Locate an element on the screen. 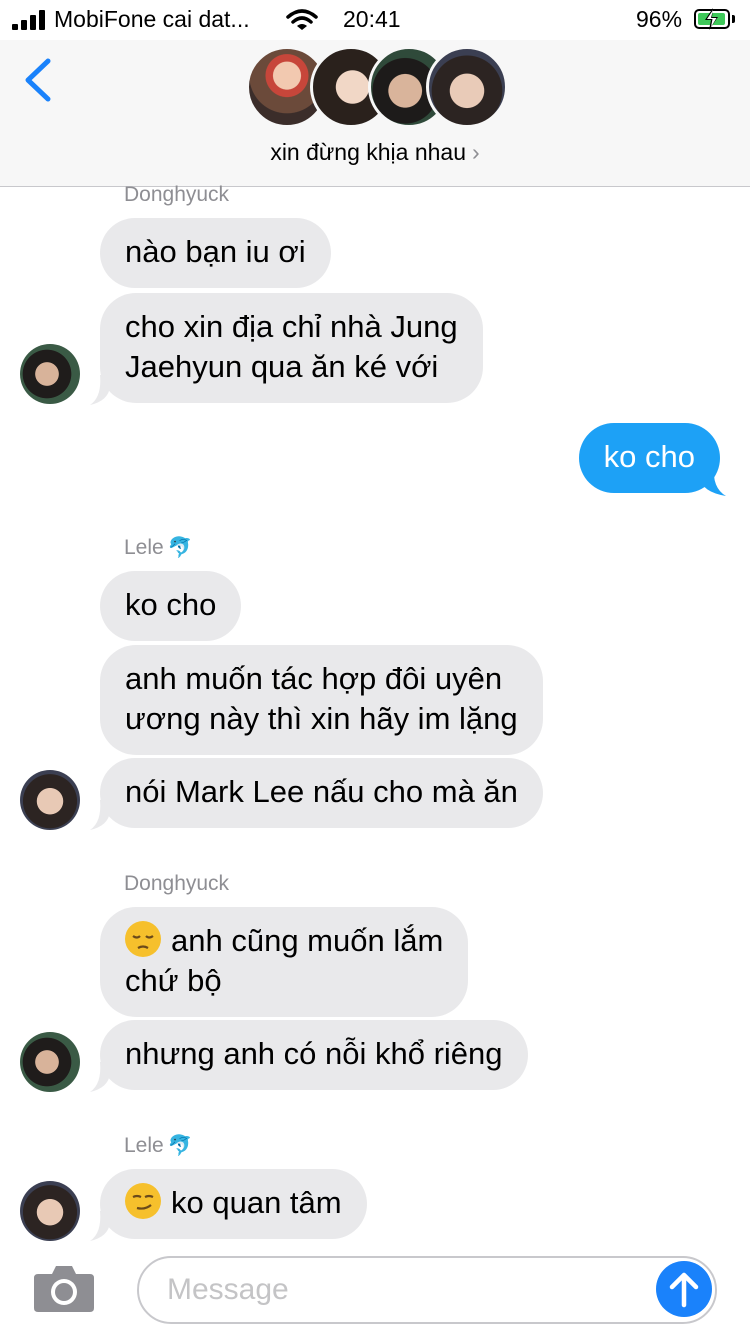 The image size is (750, 1334). message-text: nói Mark Lee nấu cho mà ăn is located at coordinates (321, 791).